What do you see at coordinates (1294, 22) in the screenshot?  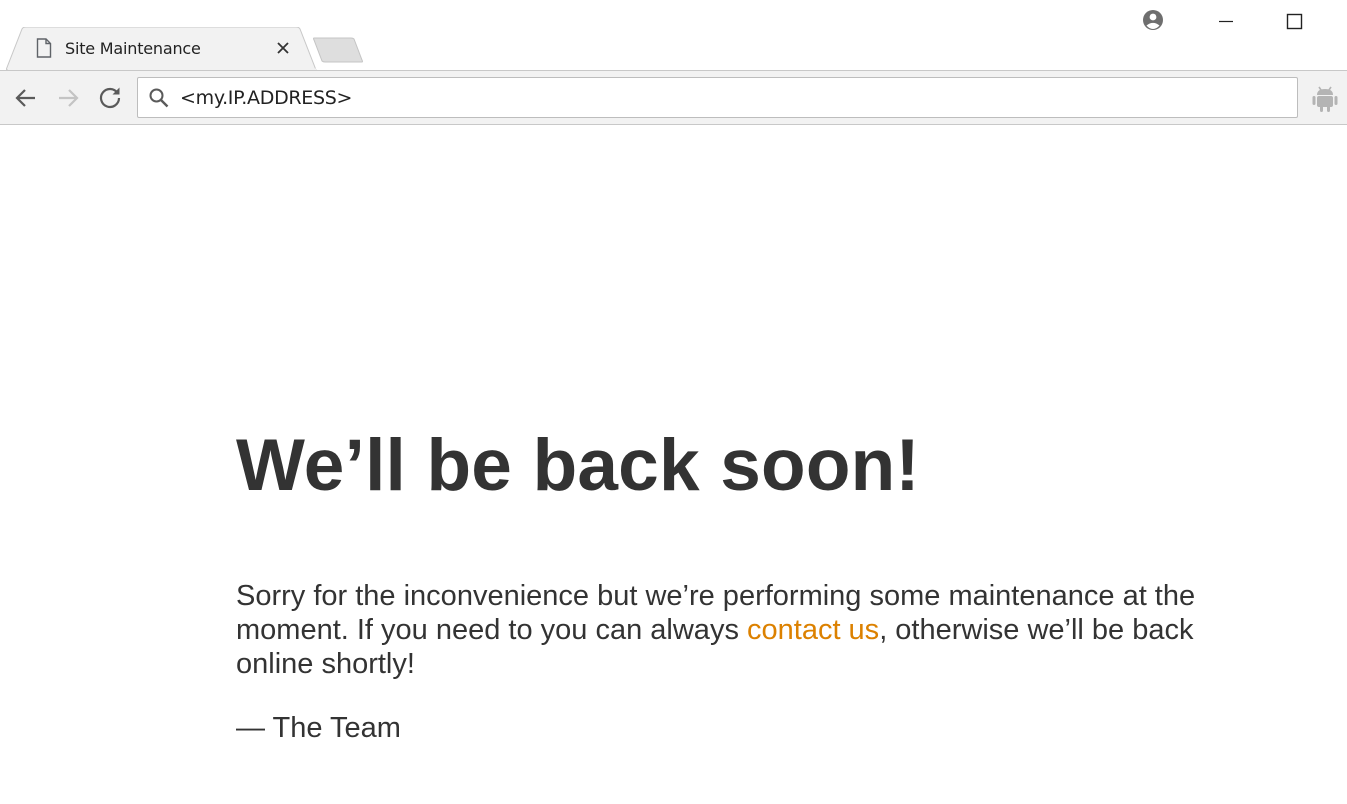 I see `maximize-icon` at bounding box center [1294, 22].